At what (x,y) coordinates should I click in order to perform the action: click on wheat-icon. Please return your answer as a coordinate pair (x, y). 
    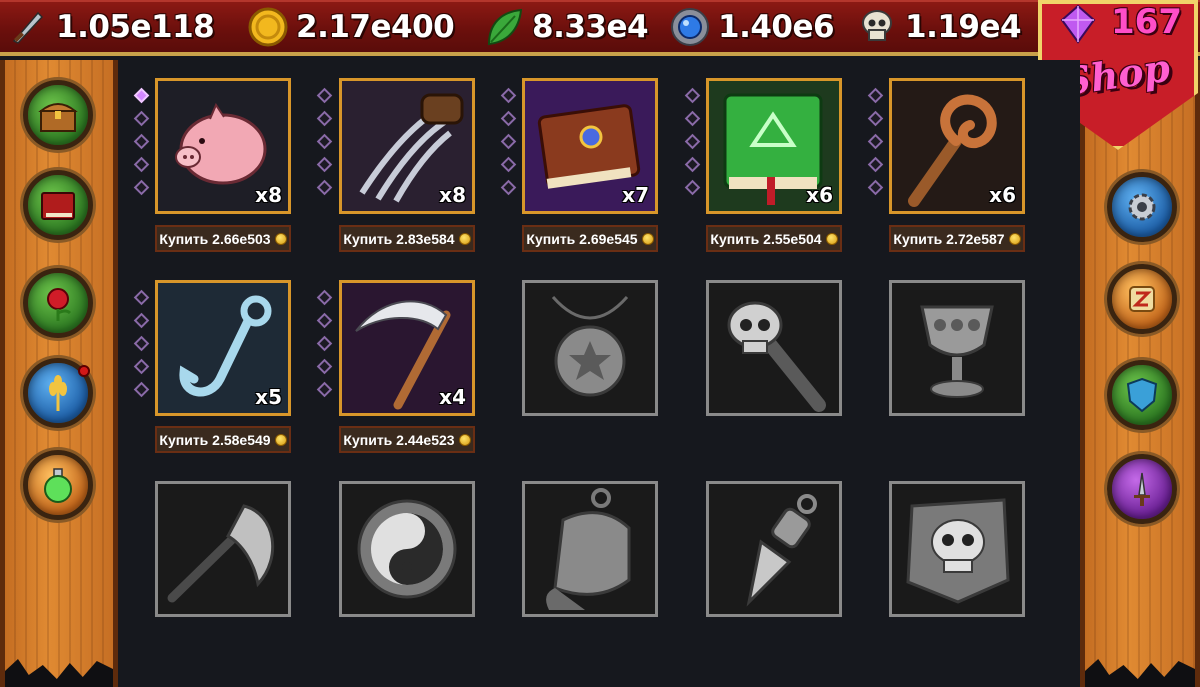
    Looking at the image, I should click on (58, 393).